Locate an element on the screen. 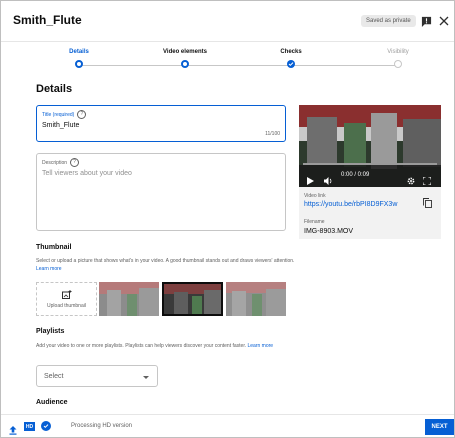 Image resolution: width=455 pixels, height=438 pixels. copy-icon is located at coordinates (427, 204).